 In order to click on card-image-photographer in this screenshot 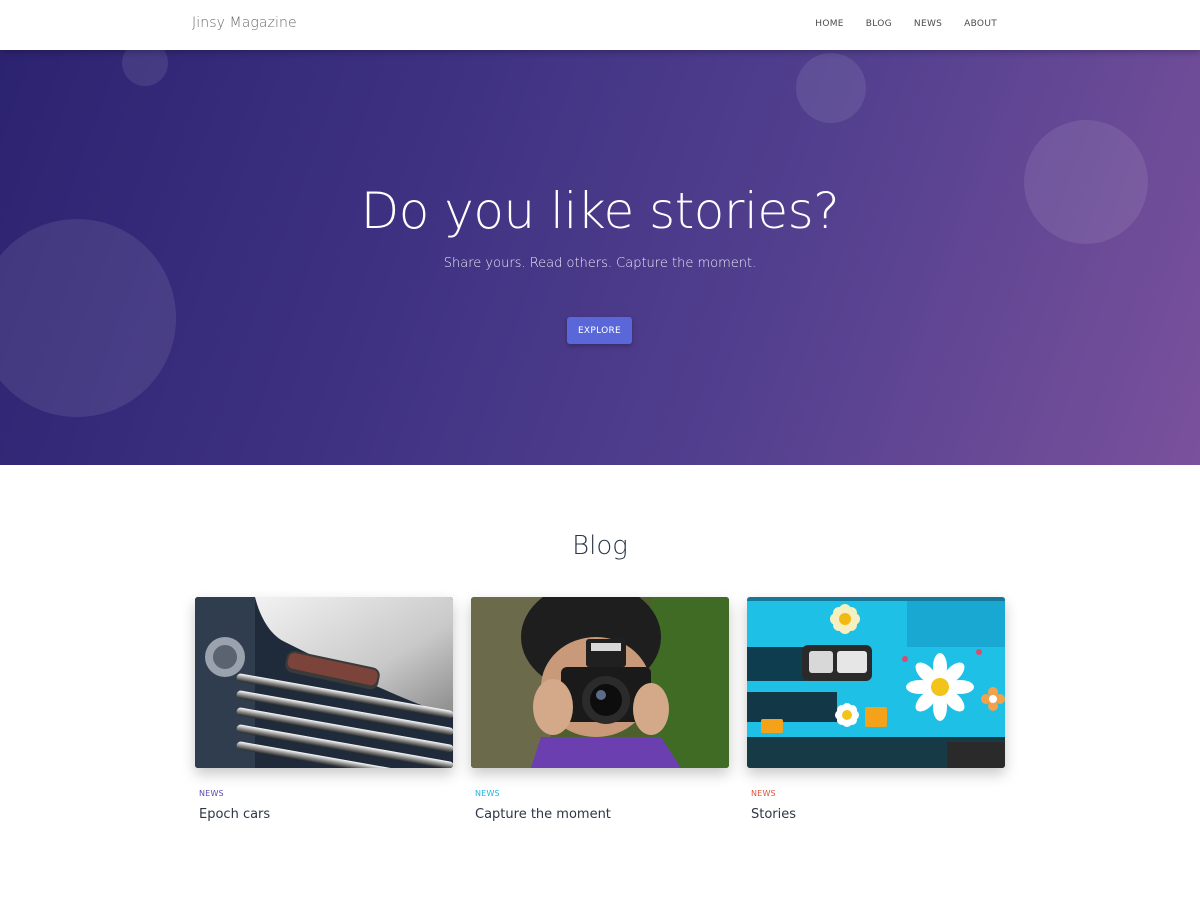, I will do `click(600, 682)`.